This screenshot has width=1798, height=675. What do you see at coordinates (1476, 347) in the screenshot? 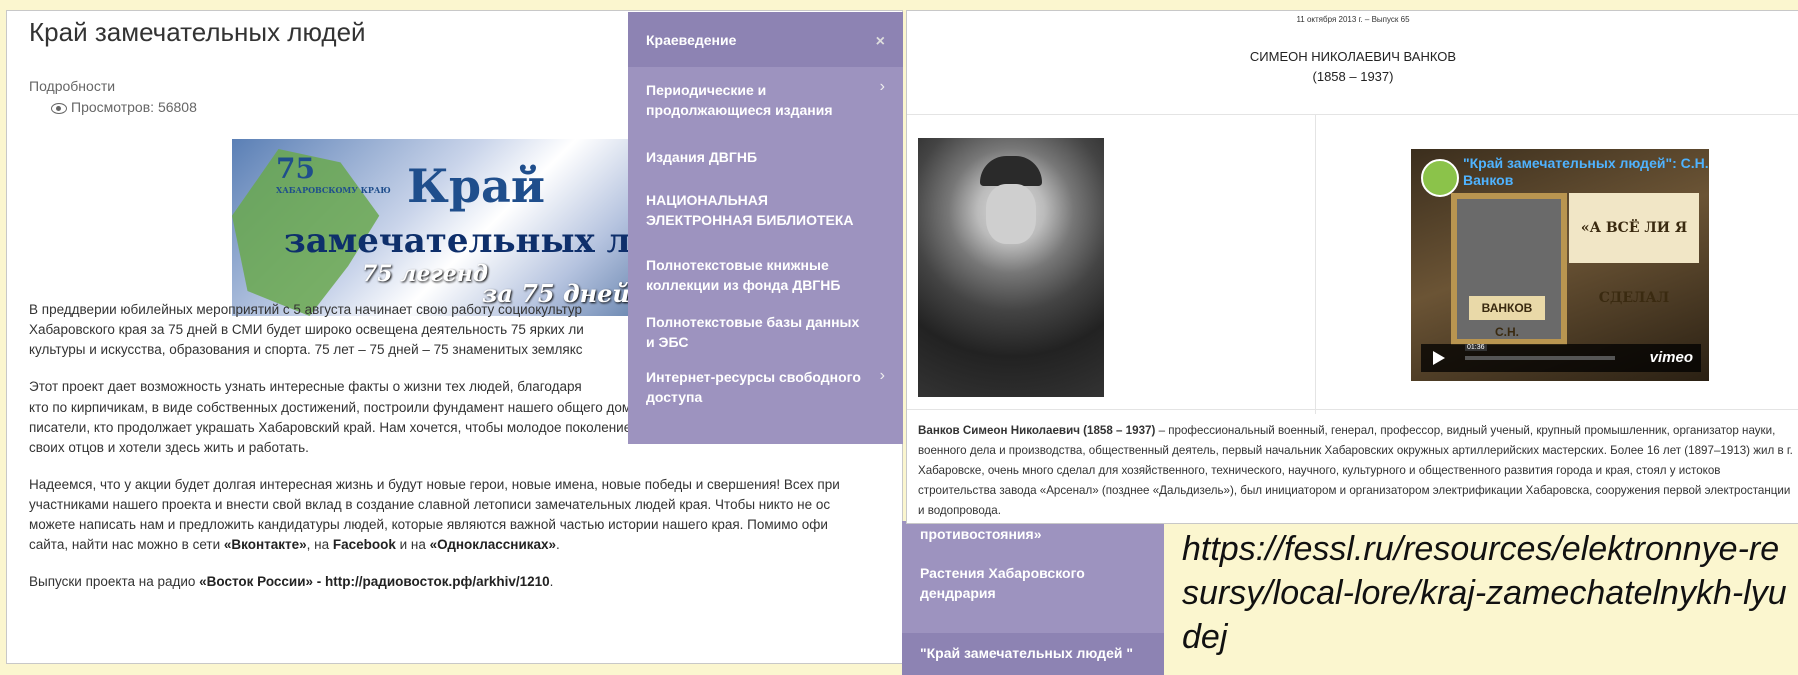
I see `time-label: 01:36` at bounding box center [1476, 347].